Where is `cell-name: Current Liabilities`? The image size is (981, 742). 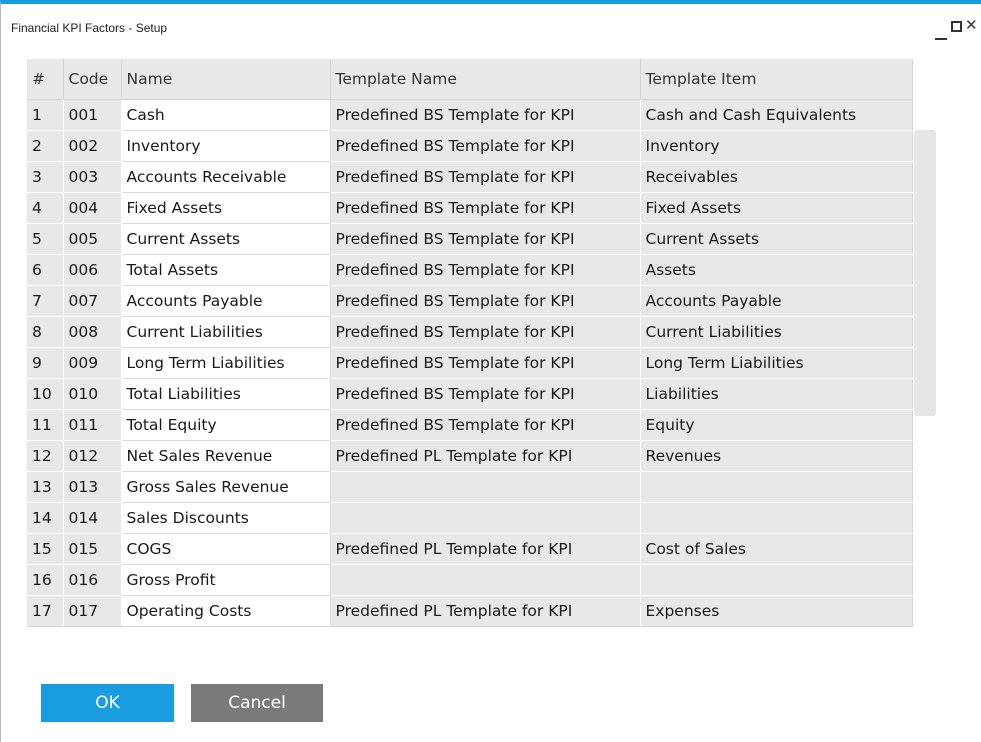
cell-name: Current Liabilities is located at coordinates (226, 332).